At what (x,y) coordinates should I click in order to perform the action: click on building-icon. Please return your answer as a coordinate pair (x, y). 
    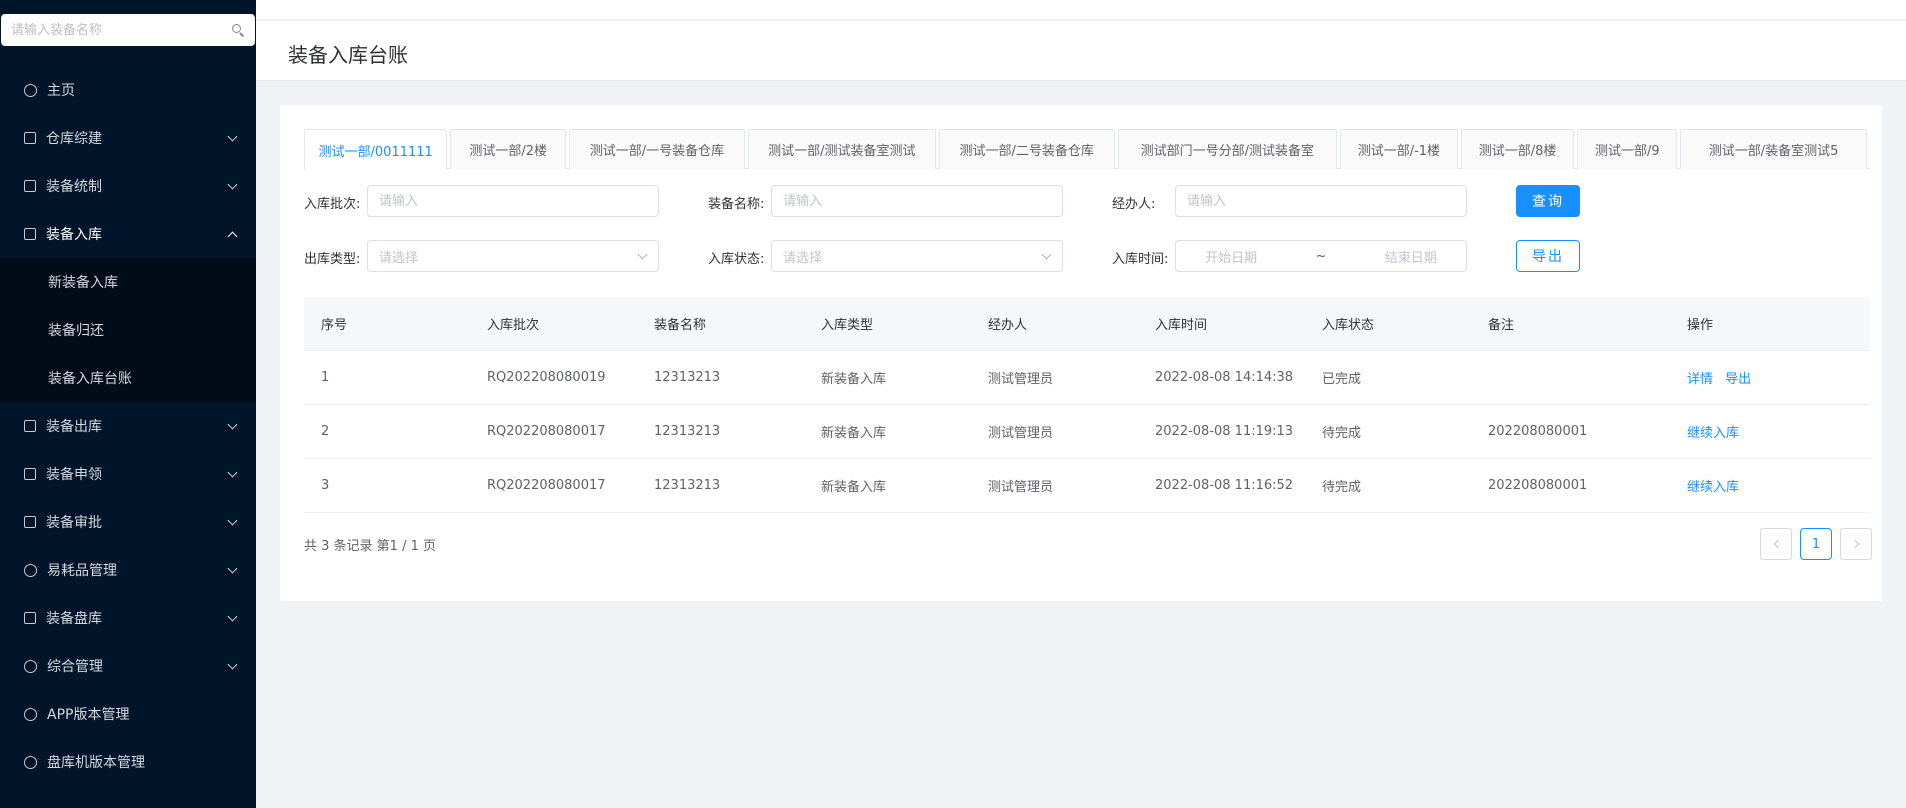
    Looking at the image, I should click on (30, 138).